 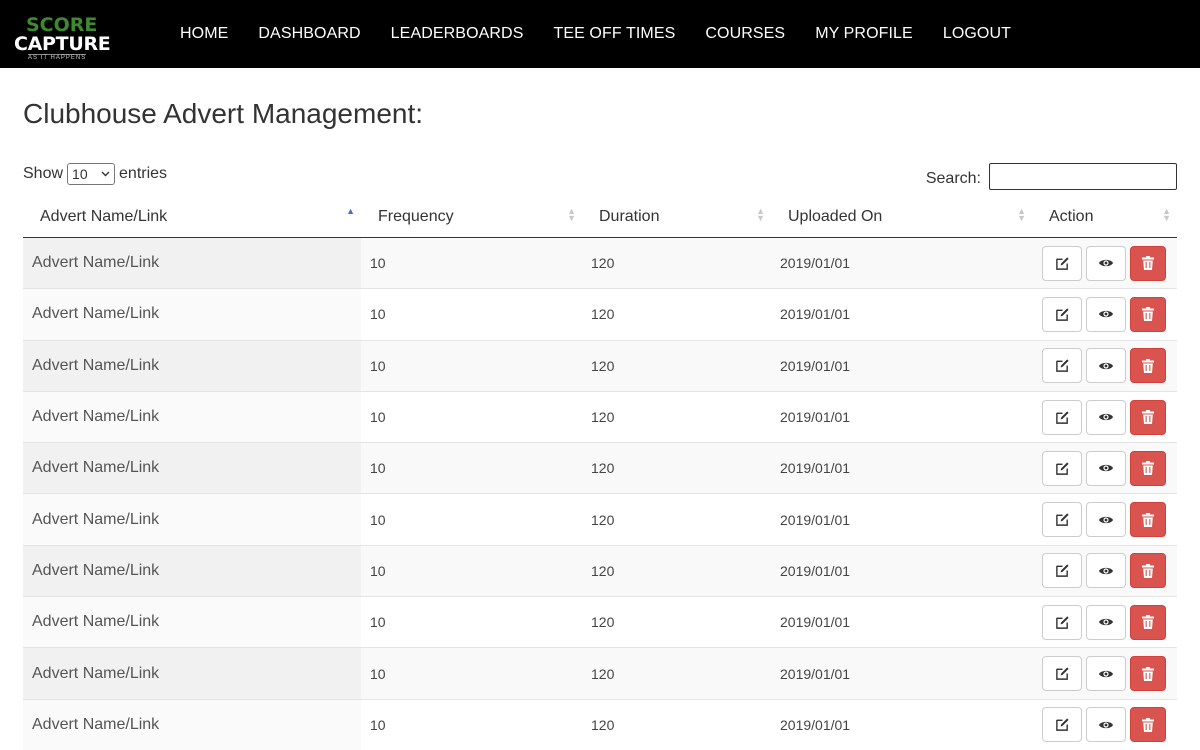 What do you see at coordinates (471, 216) in the screenshot?
I see `column-header-frequency: Frequency ▲ ▼` at bounding box center [471, 216].